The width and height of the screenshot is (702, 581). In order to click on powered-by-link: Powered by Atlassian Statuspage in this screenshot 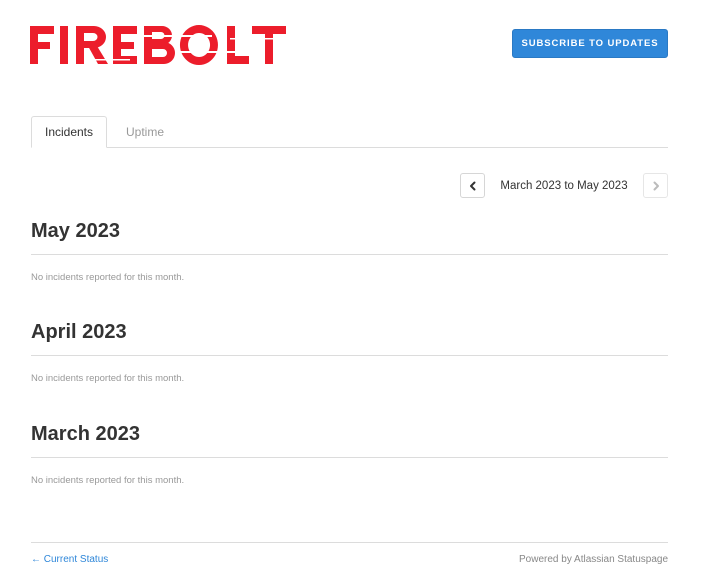, I will do `click(593, 559)`.